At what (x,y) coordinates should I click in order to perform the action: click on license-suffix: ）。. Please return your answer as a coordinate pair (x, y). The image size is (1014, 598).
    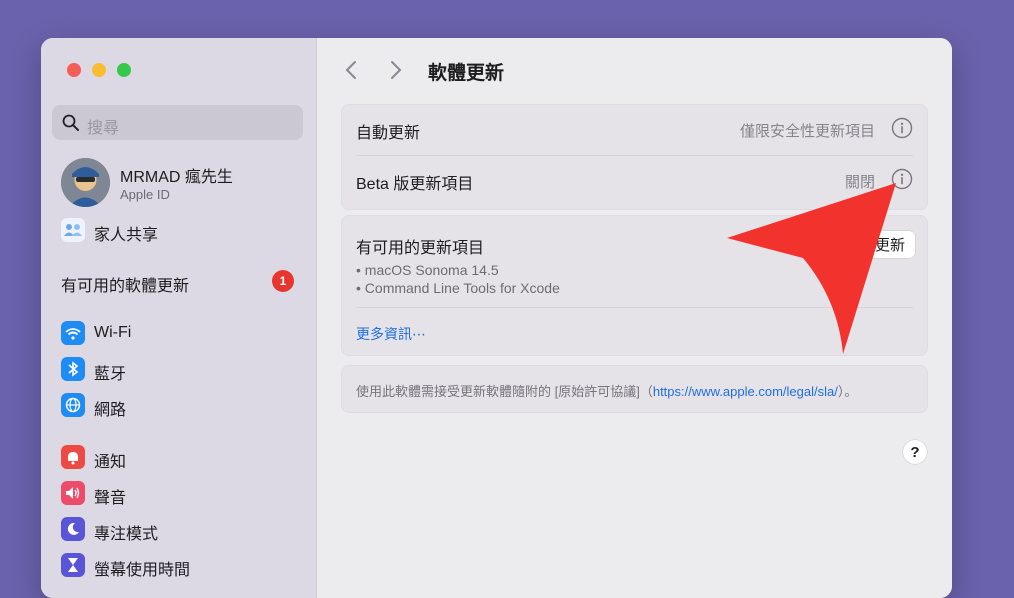
    Looking at the image, I should click on (847, 391).